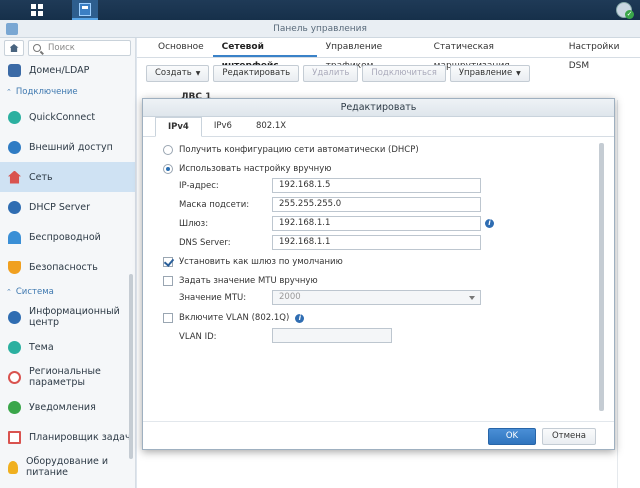  What do you see at coordinates (376, 204) in the screenshot?
I see `subnet-mask-field: 255.255.255.0` at bounding box center [376, 204].